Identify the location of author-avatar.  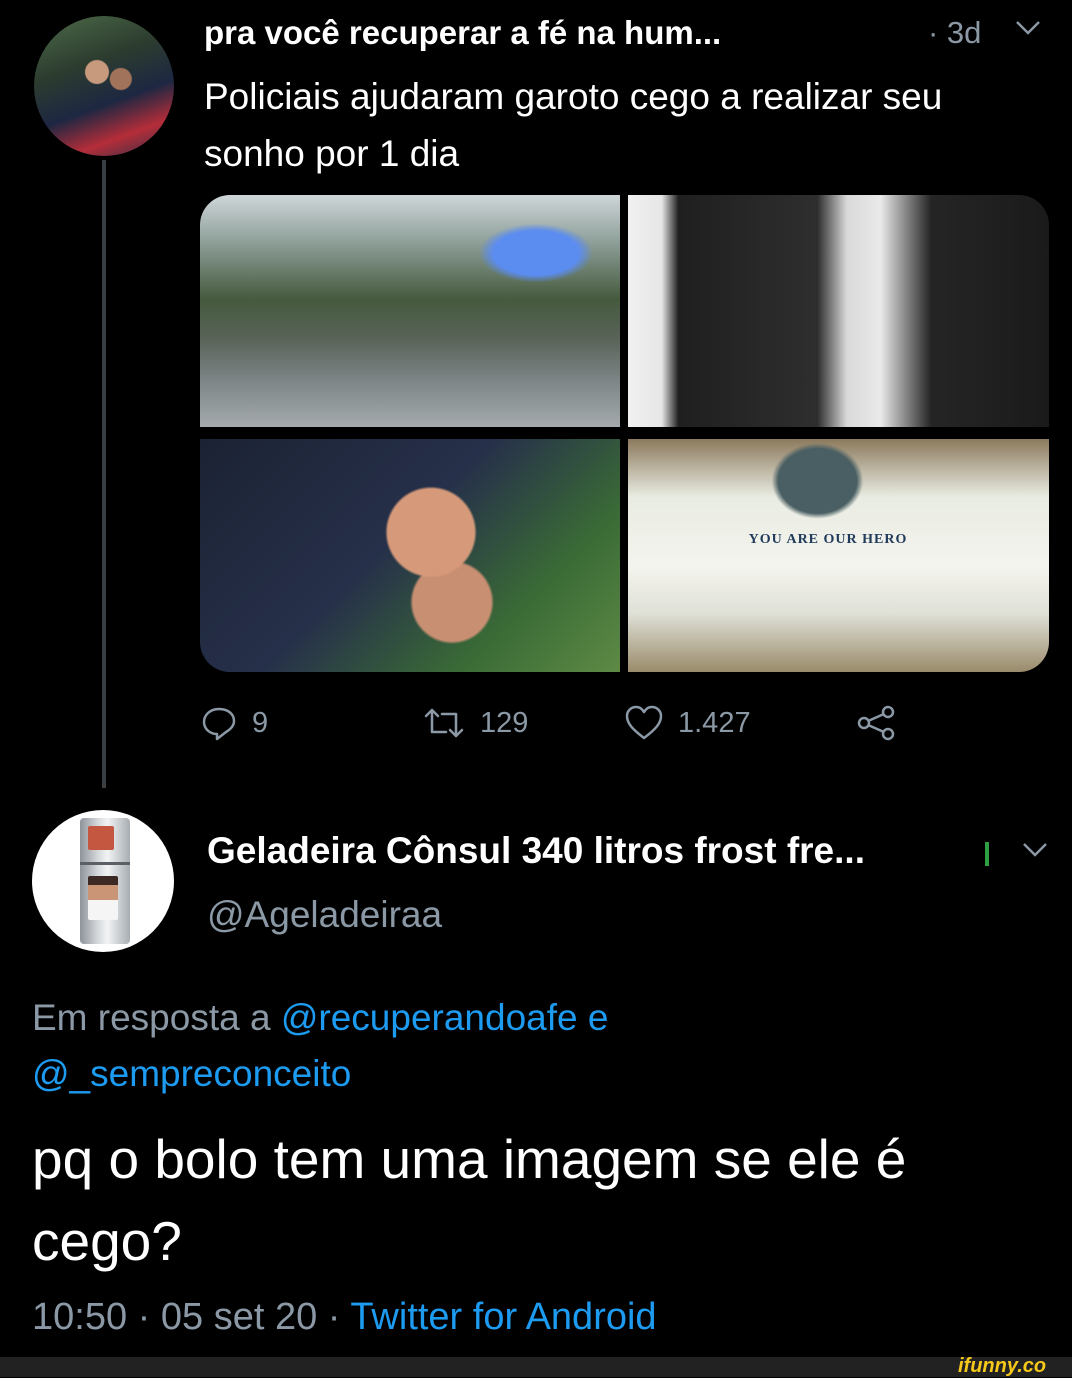
(104, 86).